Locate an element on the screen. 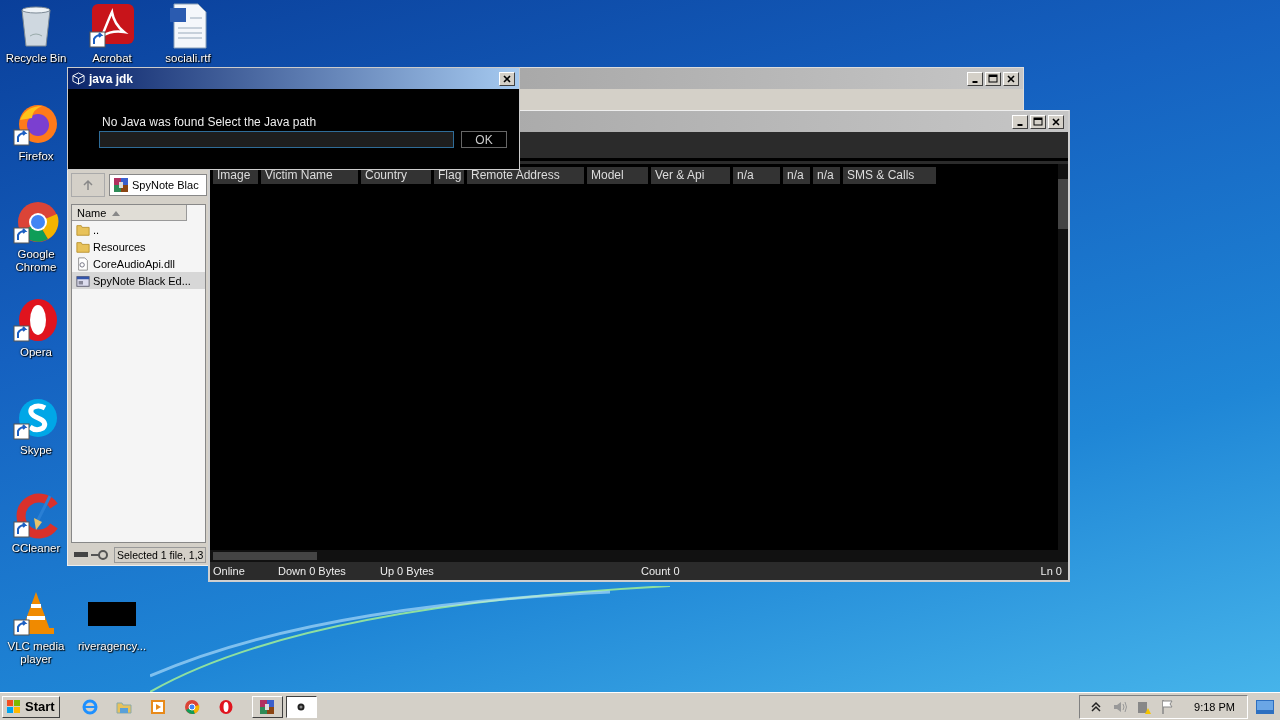 Image resolution: width=1280 pixels, height=720 pixels. icon-label: VLC media player is located at coordinates (36, 653).